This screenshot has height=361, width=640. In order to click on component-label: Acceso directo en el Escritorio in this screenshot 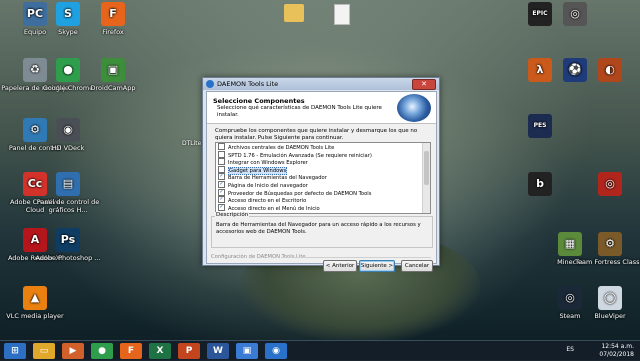, I will do `click(267, 201)`.